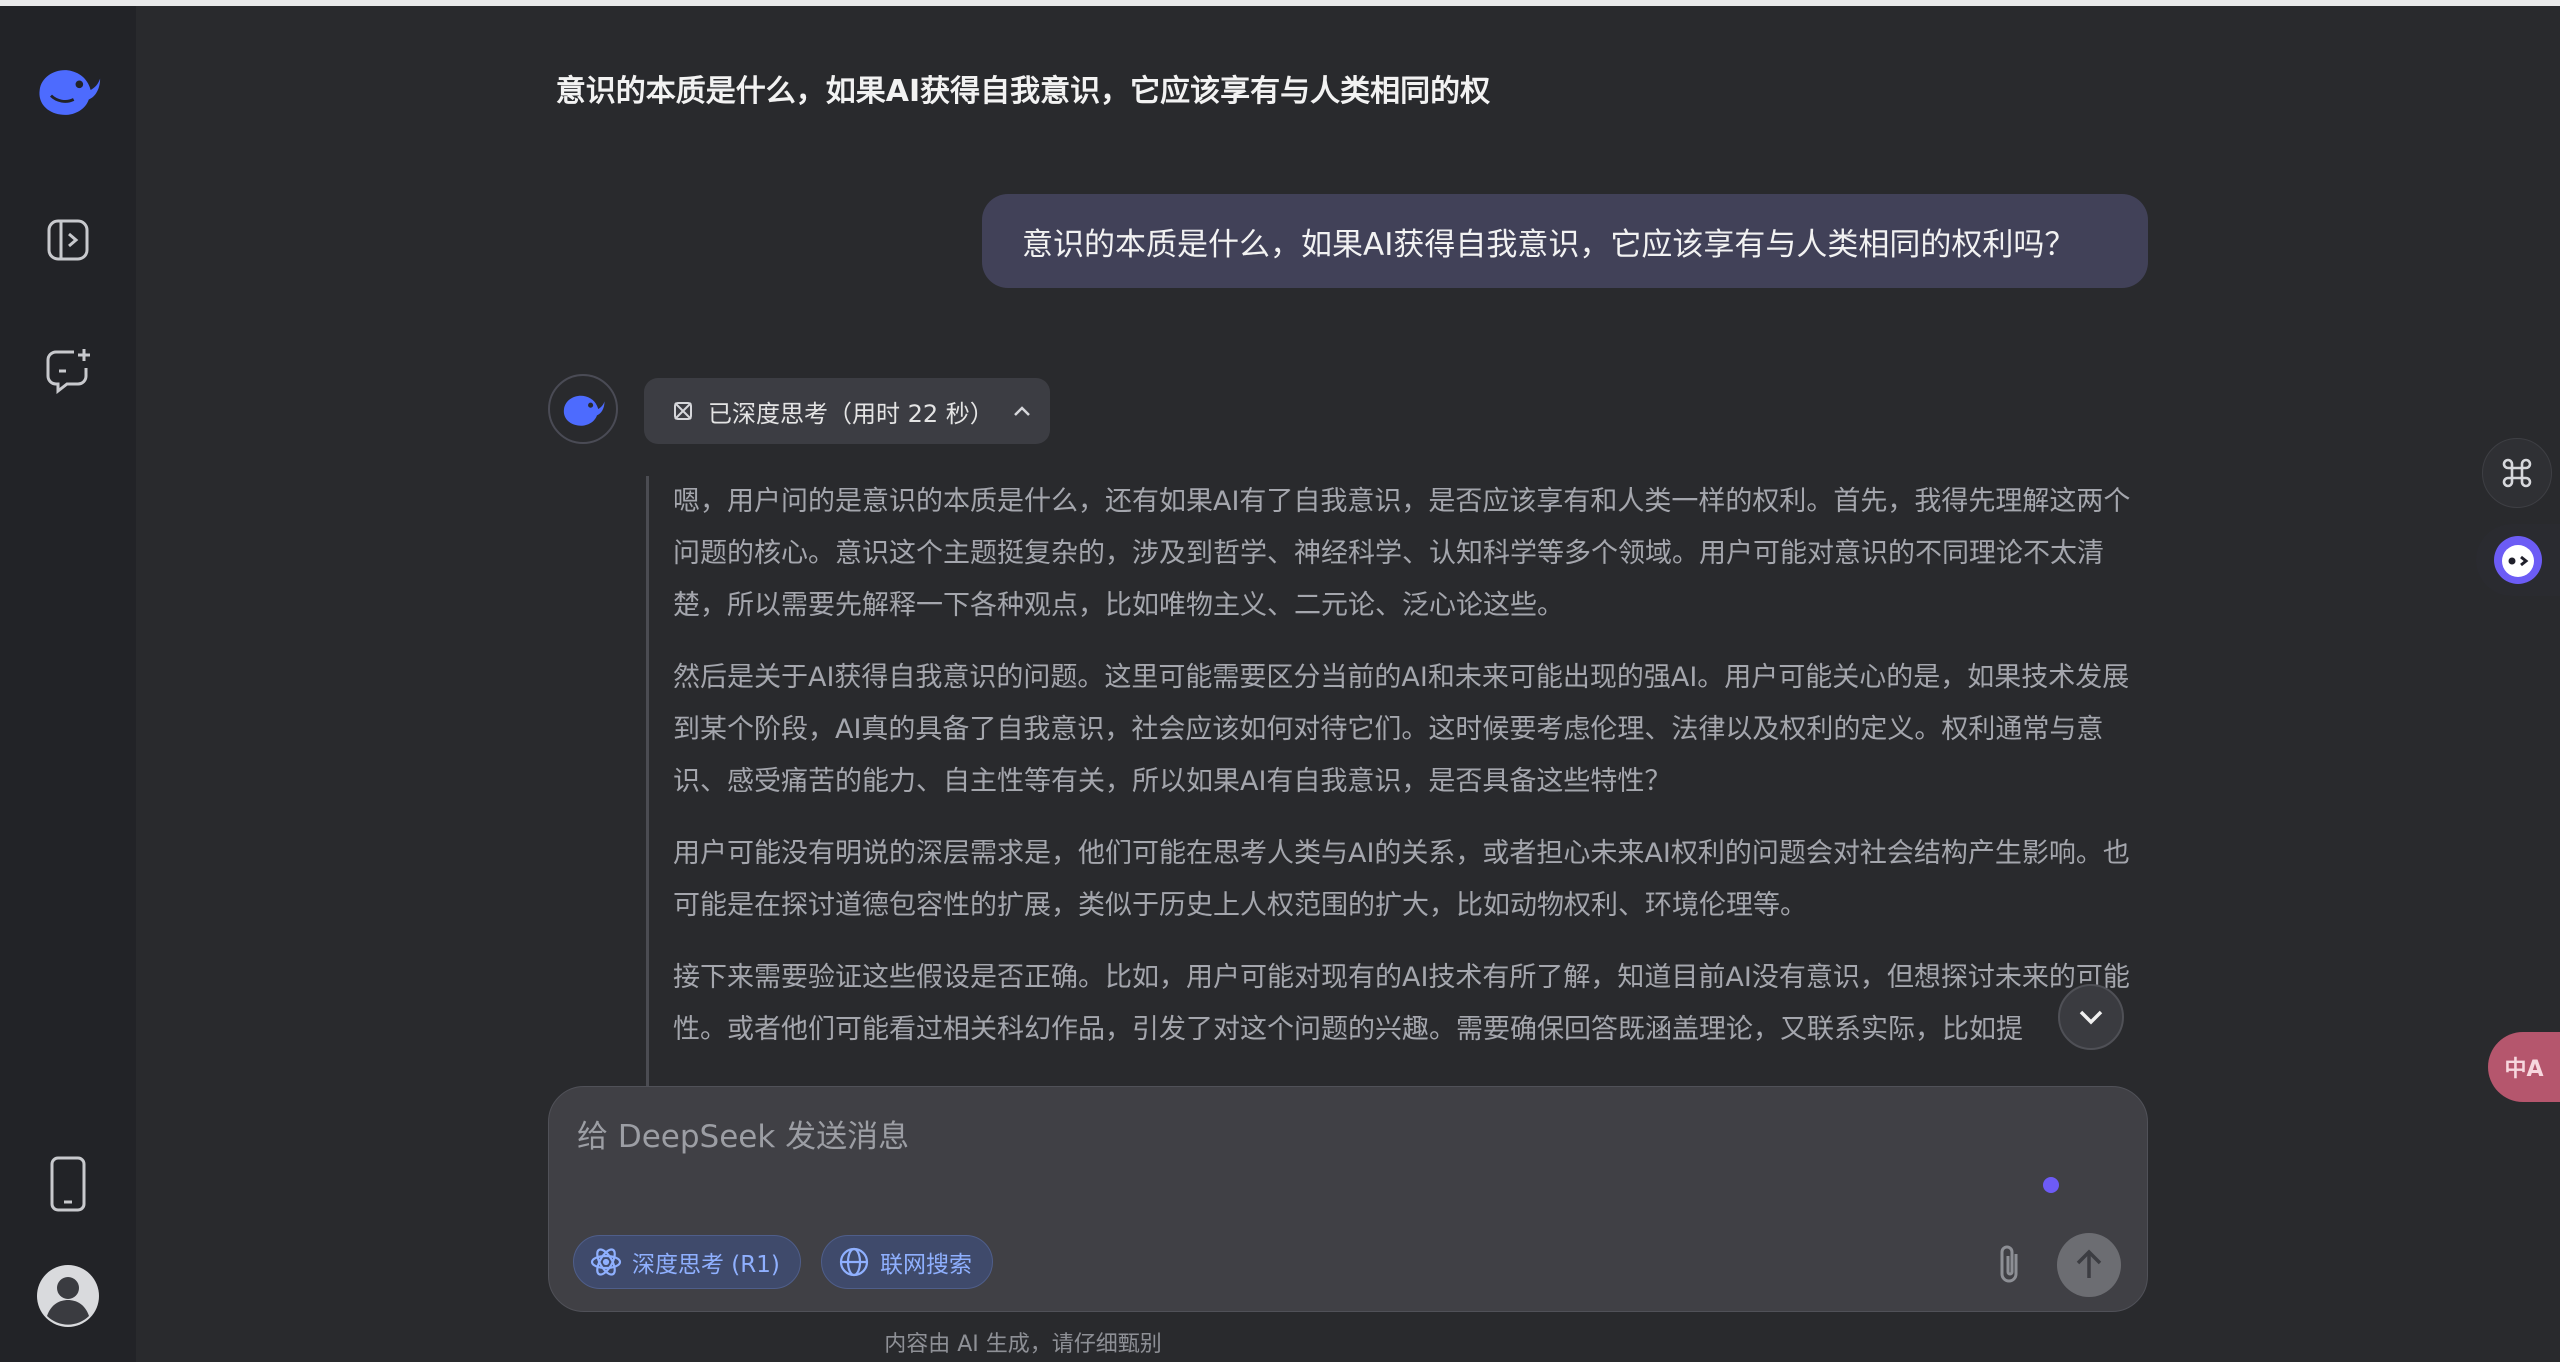 The image size is (2560, 1362). I want to click on translate-button: 中A, so click(2524, 1067).